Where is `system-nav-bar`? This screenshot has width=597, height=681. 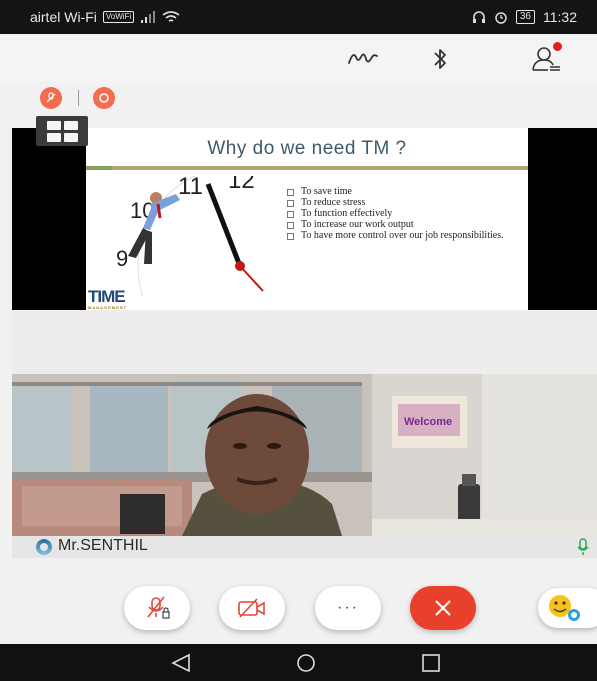
system-nav-bar is located at coordinates (298, 662).